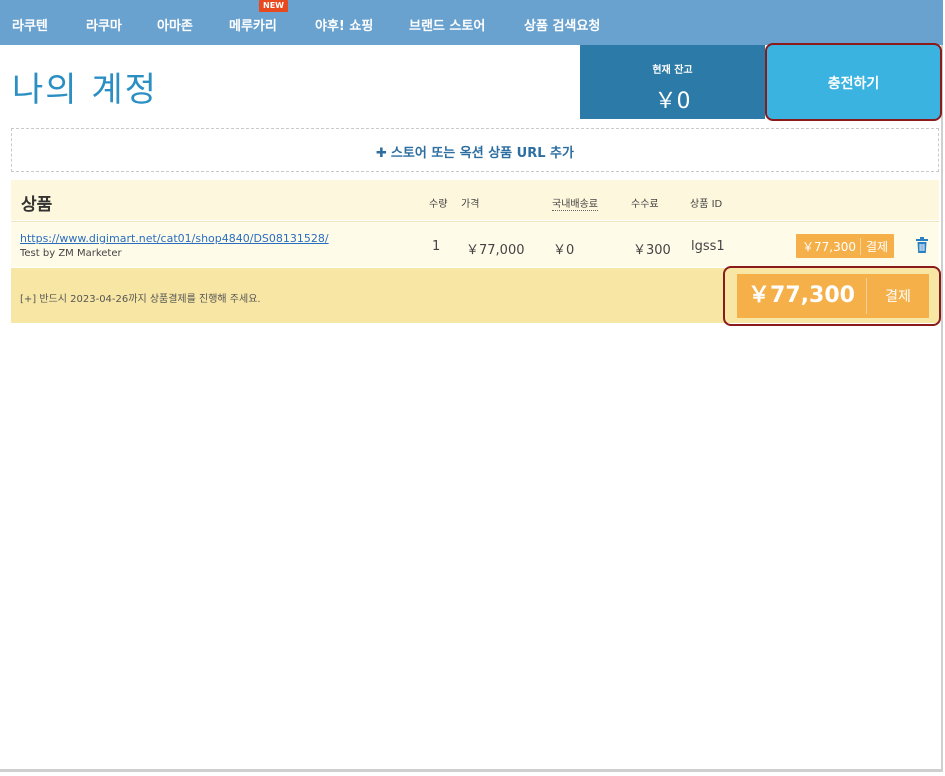  I want to click on total-pay-button: ￥77,300 결제, so click(833, 296).